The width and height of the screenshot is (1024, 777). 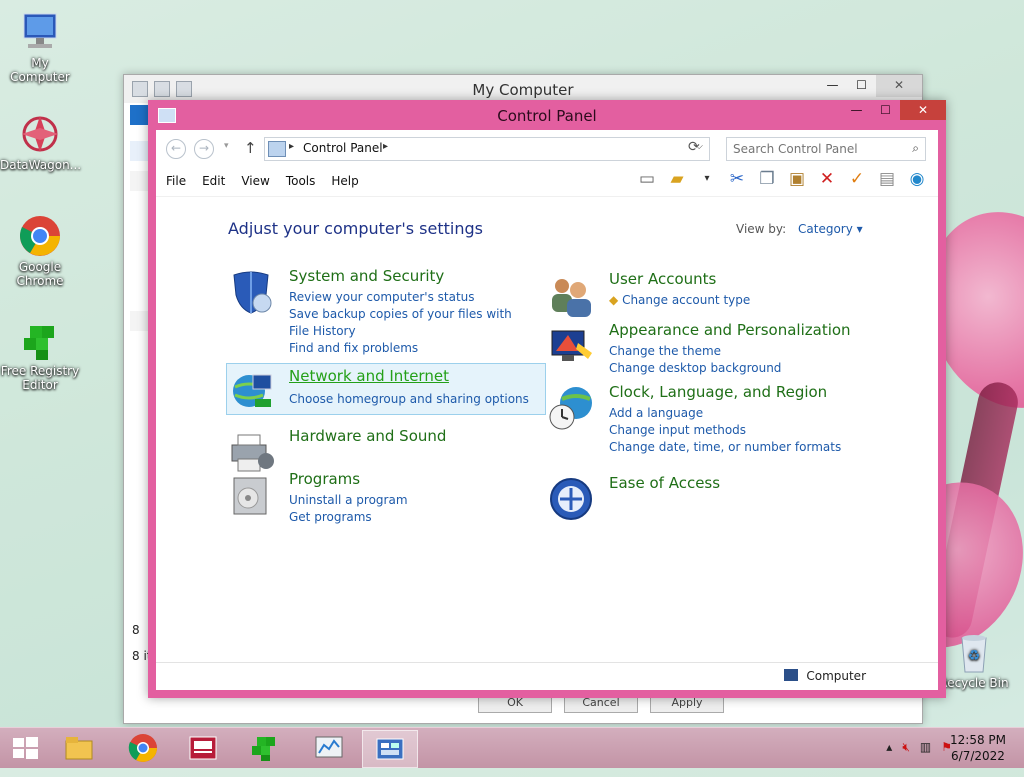 I want to click on shield-icon, so click(x=251, y=292).